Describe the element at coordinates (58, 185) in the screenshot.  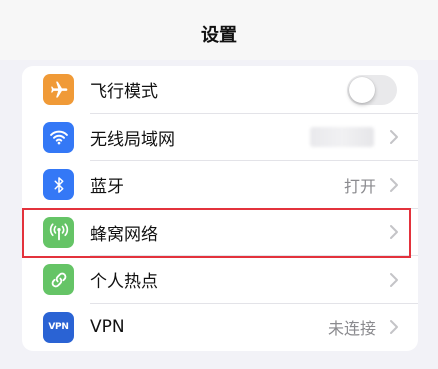
I see `bluetooth-icon` at that location.